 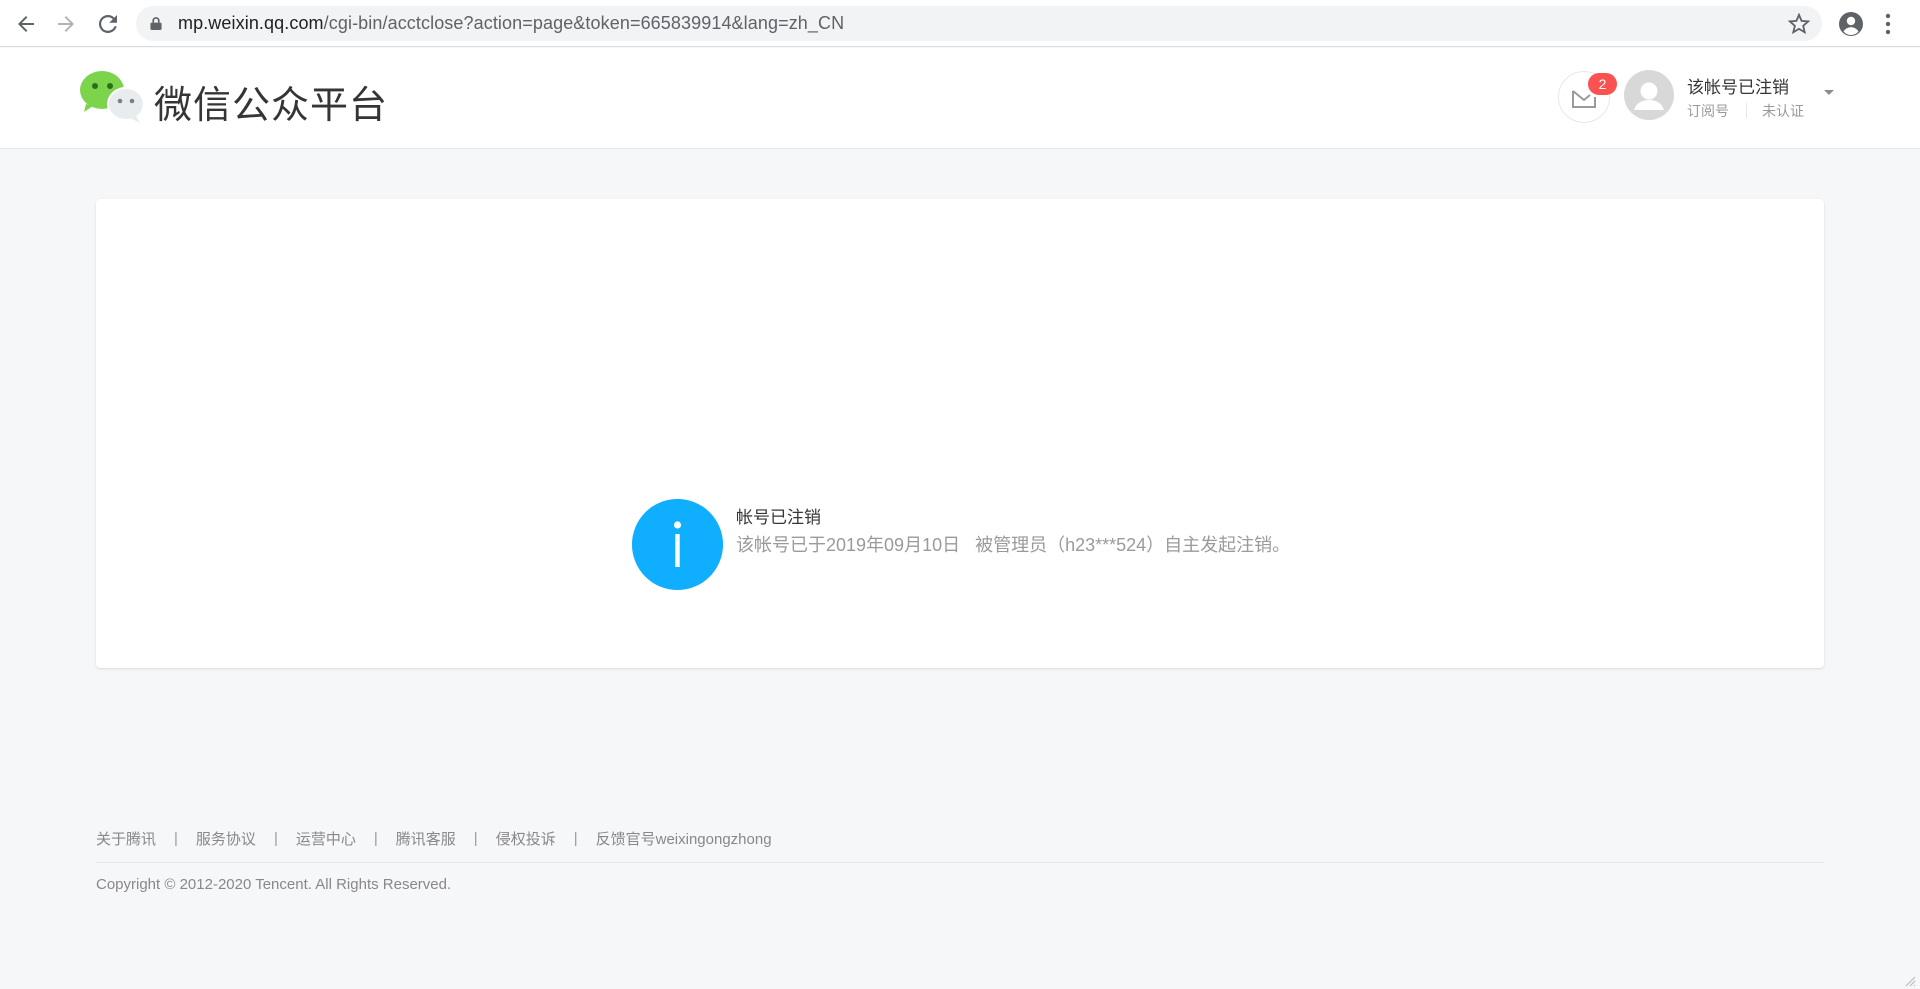 I want to click on footer-link-about: 关于腾讯, so click(x=126, y=838).